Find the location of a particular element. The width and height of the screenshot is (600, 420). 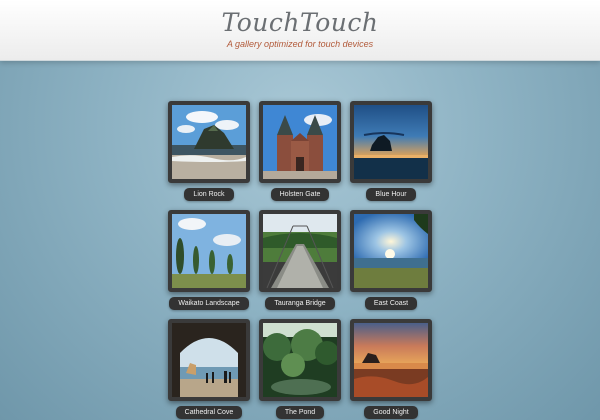

caption-east-coast: East Coast is located at coordinates (391, 303).